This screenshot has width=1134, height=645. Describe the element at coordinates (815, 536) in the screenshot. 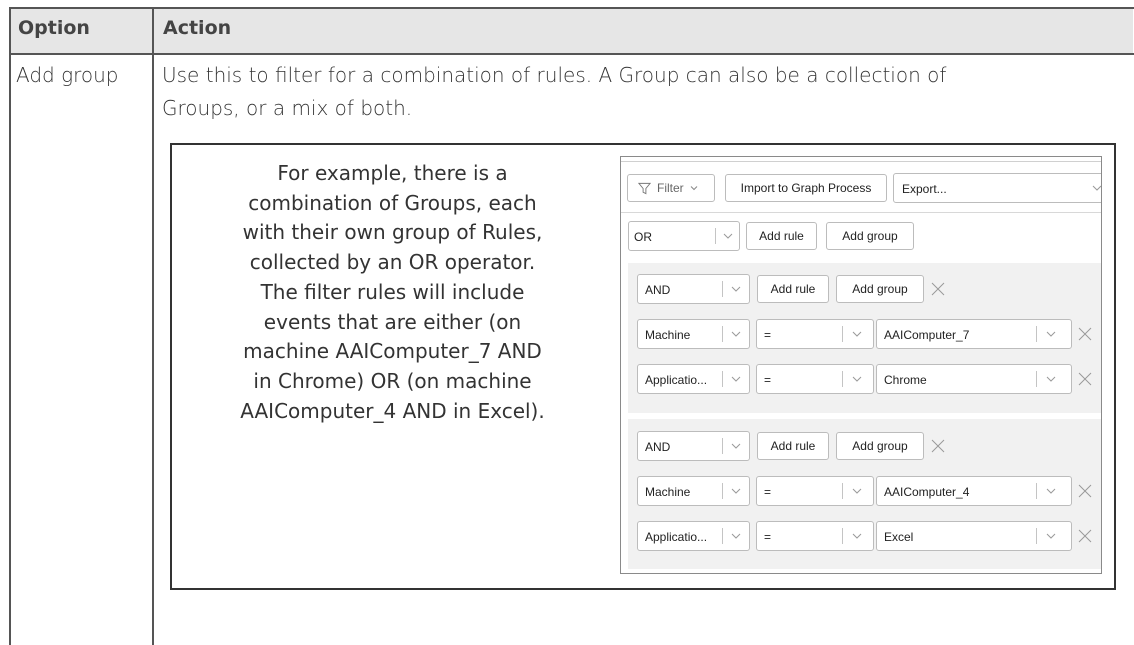

I see `group2-rule2-operator-select: =` at that location.